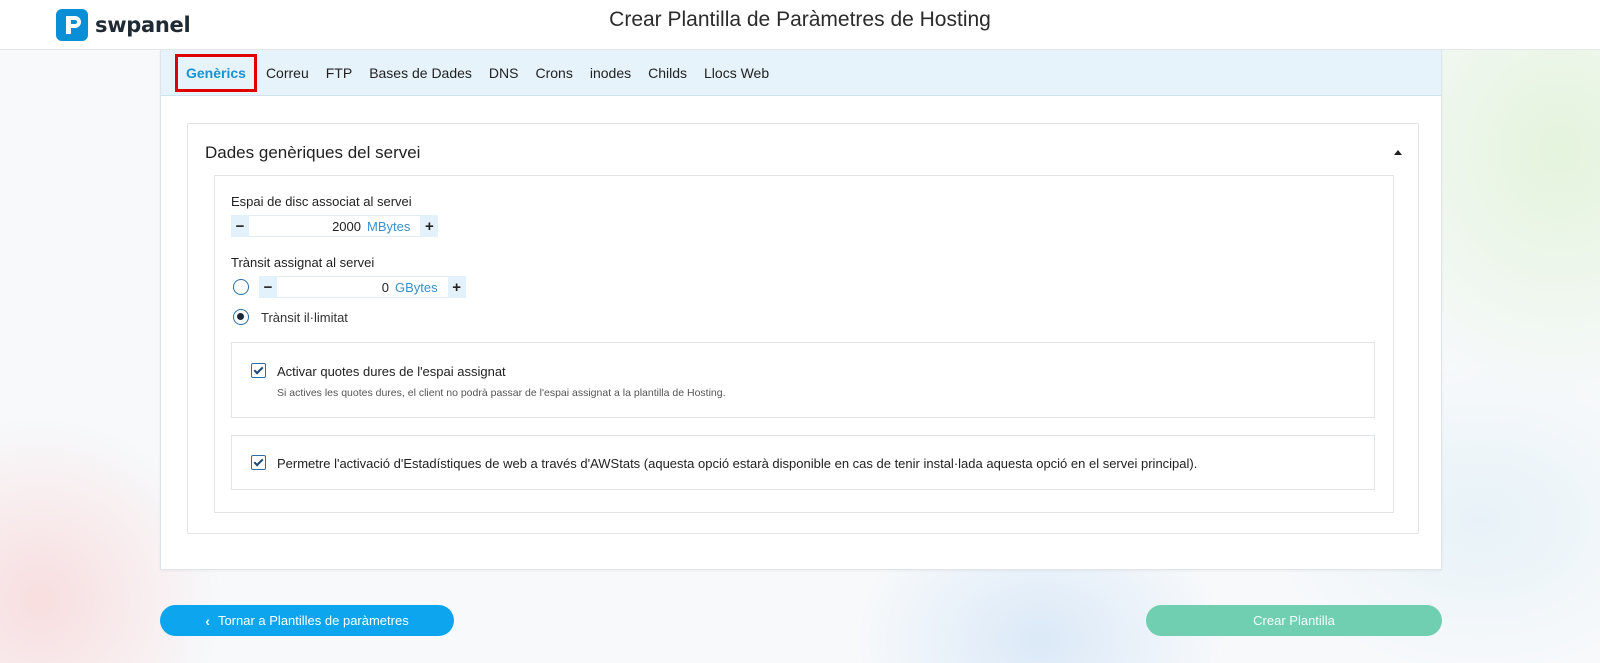  I want to click on tab-childs: Childs, so click(667, 73).